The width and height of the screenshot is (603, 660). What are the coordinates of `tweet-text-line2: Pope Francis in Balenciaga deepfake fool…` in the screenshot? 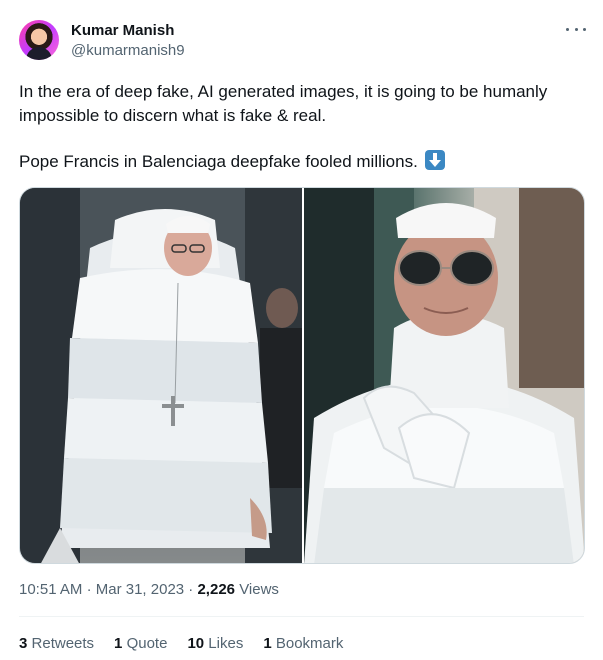 It's located at (218, 161).